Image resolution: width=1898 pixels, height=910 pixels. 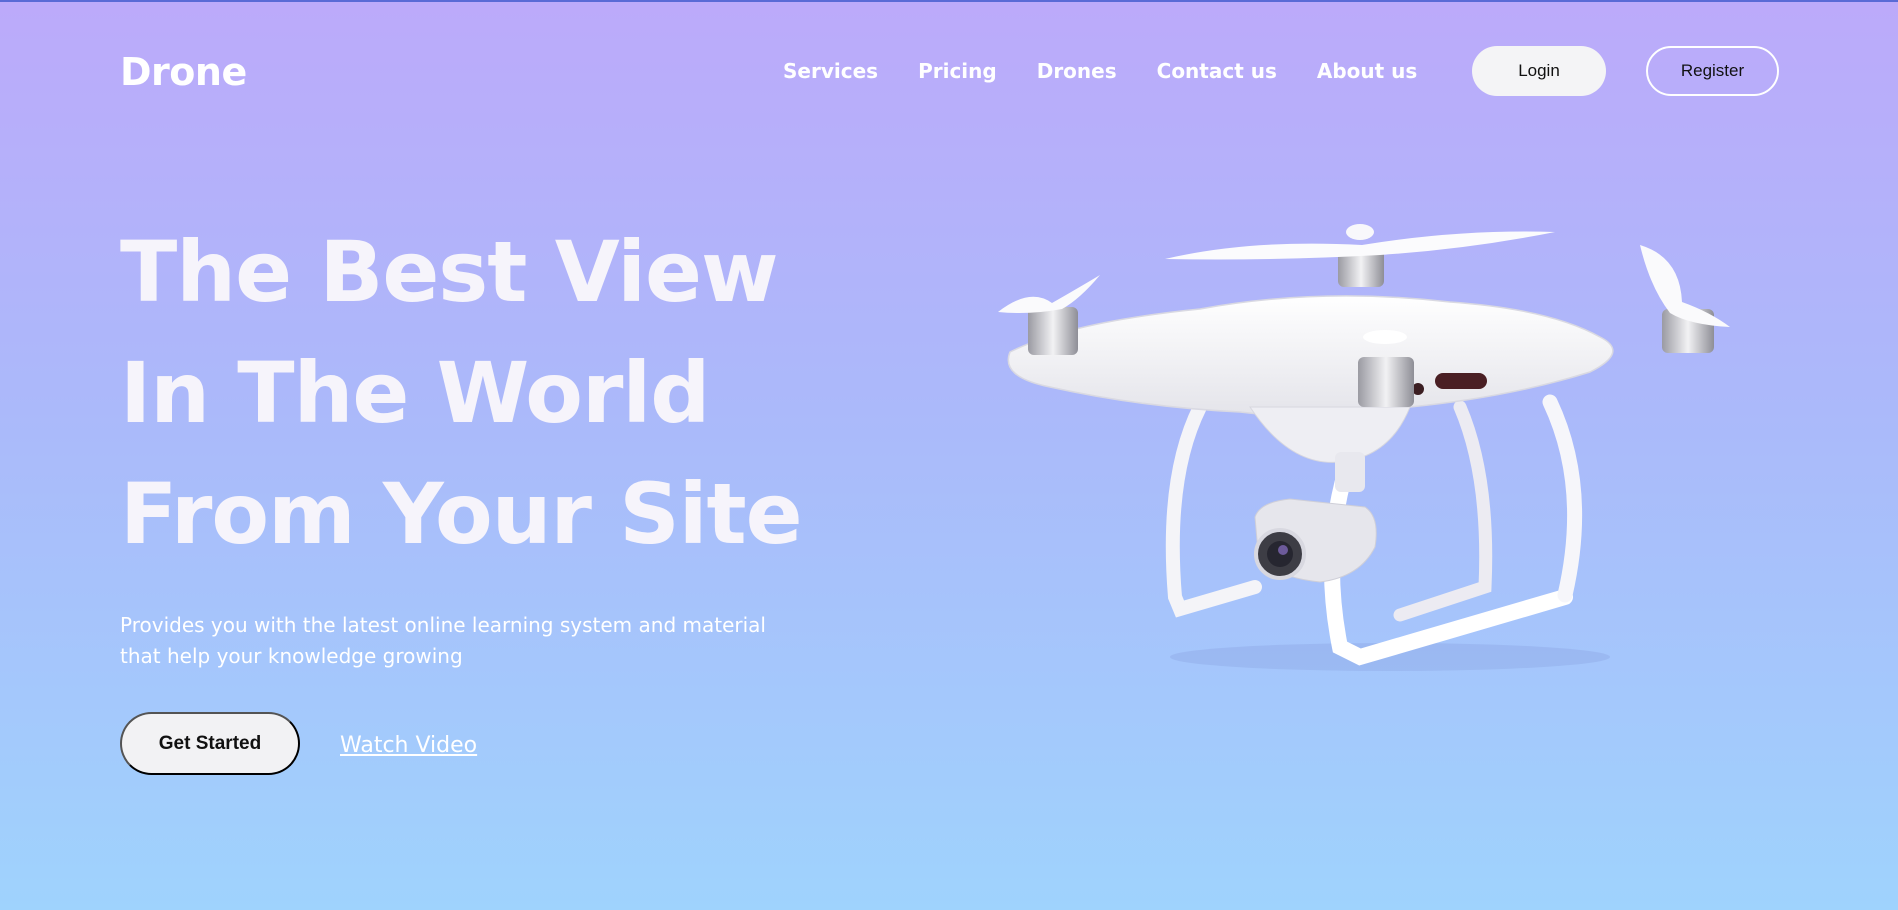 What do you see at coordinates (210, 743) in the screenshot?
I see `get-started-button: Get Started` at bounding box center [210, 743].